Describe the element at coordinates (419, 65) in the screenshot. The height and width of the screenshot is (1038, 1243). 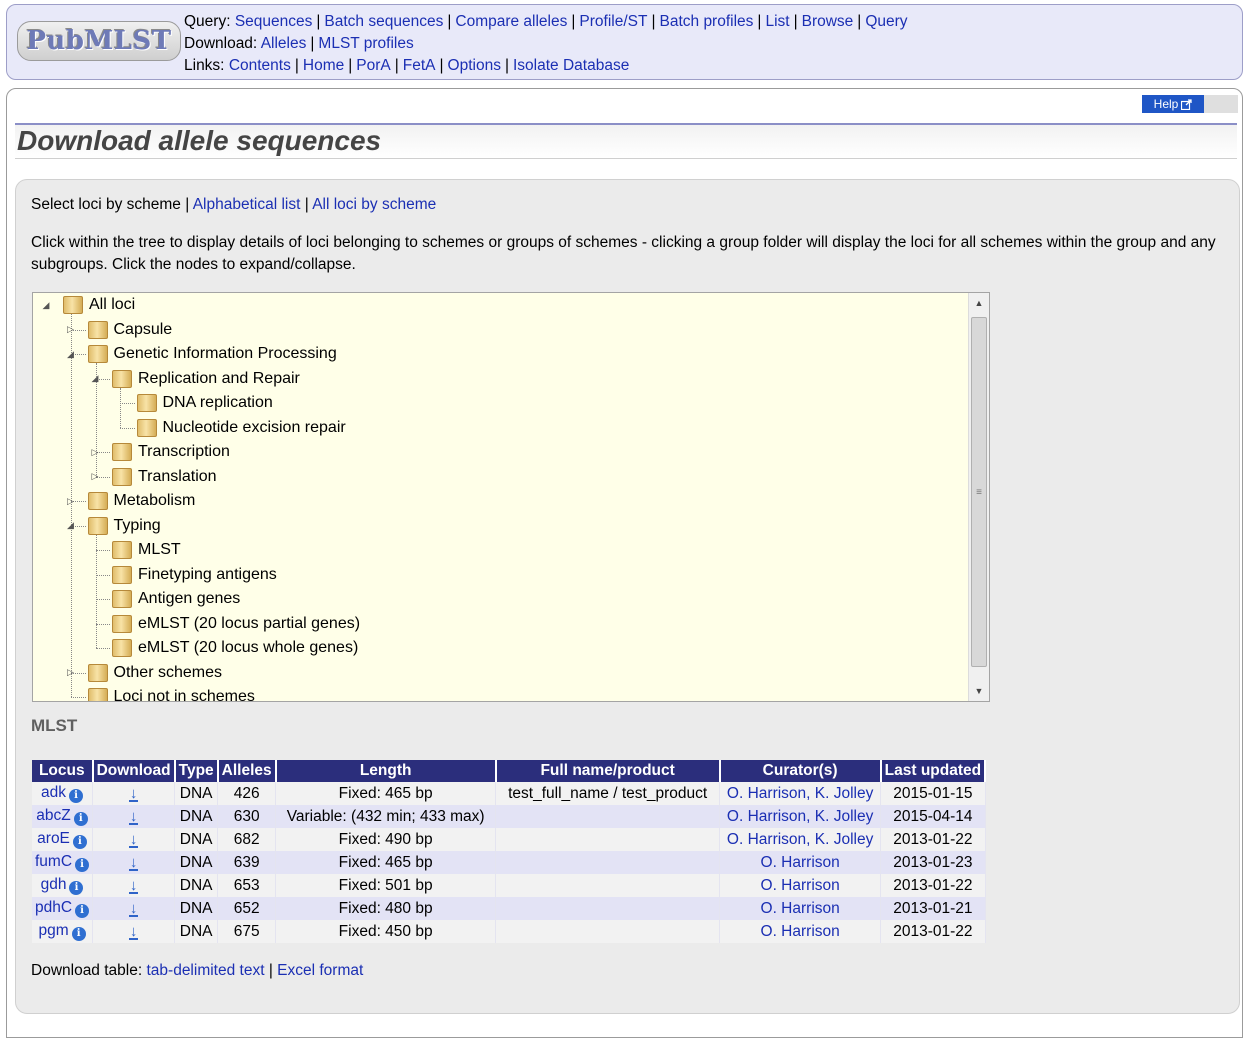
I see `nav-feta-link: FetA` at that location.